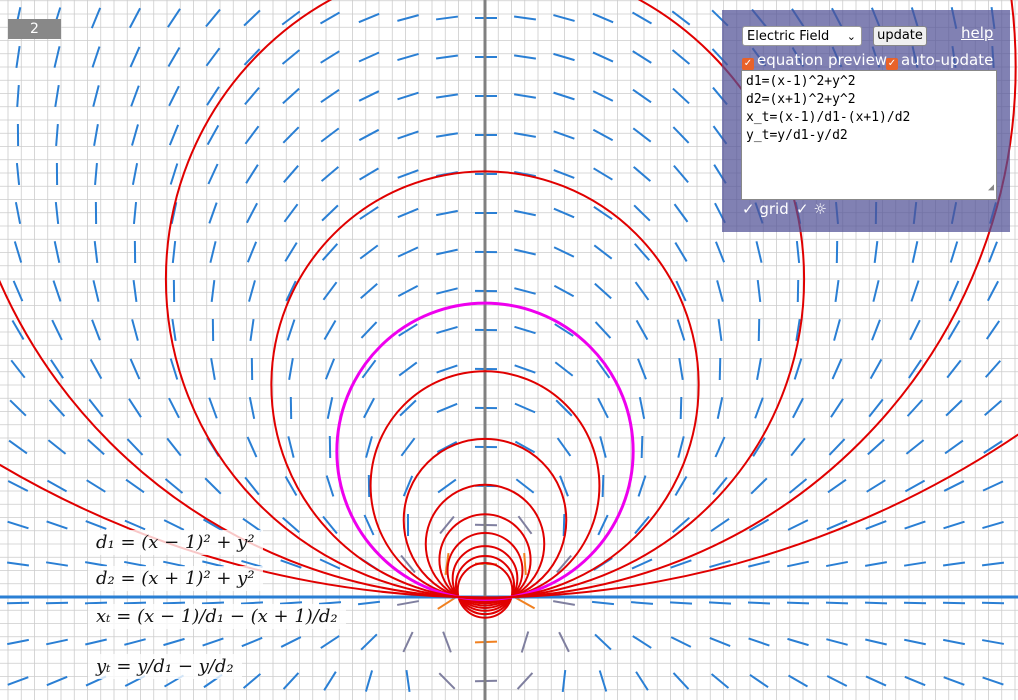 The height and width of the screenshot is (700, 1018). I want to click on check-icon: ✓, so click(805, 209).